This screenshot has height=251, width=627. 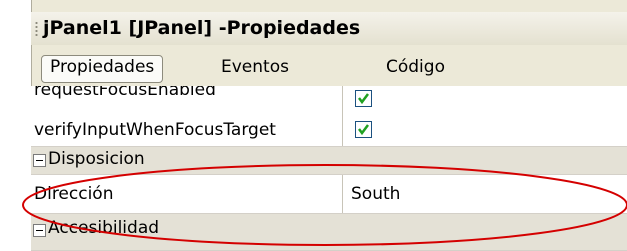 What do you see at coordinates (329, 194) in the screenshot?
I see `property-row-direccion: Dirección South` at bounding box center [329, 194].